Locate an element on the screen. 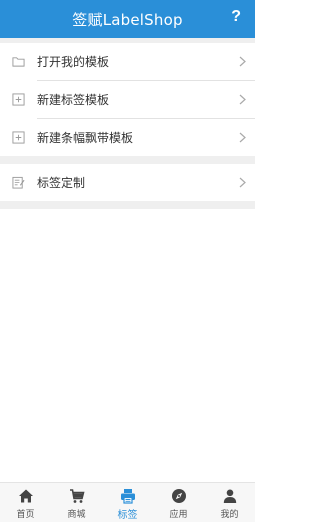 This screenshot has width=320, height=522. folder-icon is located at coordinates (18, 62).